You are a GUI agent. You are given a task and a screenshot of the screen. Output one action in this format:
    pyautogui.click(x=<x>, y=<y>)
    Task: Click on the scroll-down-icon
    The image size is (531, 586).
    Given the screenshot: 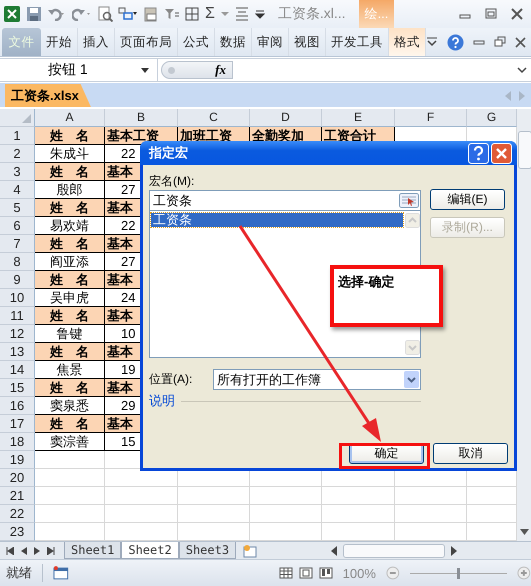 What is the action you would take?
    pyautogui.click(x=524, y=532)
    